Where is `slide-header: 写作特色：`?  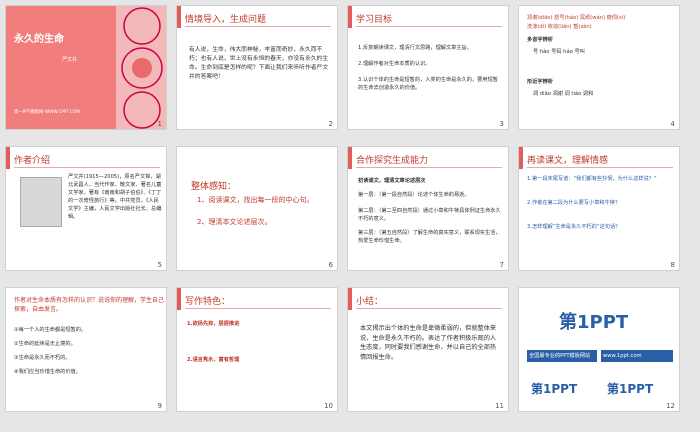
slide-header: 写作特色： is located at coordinates (208, 302).